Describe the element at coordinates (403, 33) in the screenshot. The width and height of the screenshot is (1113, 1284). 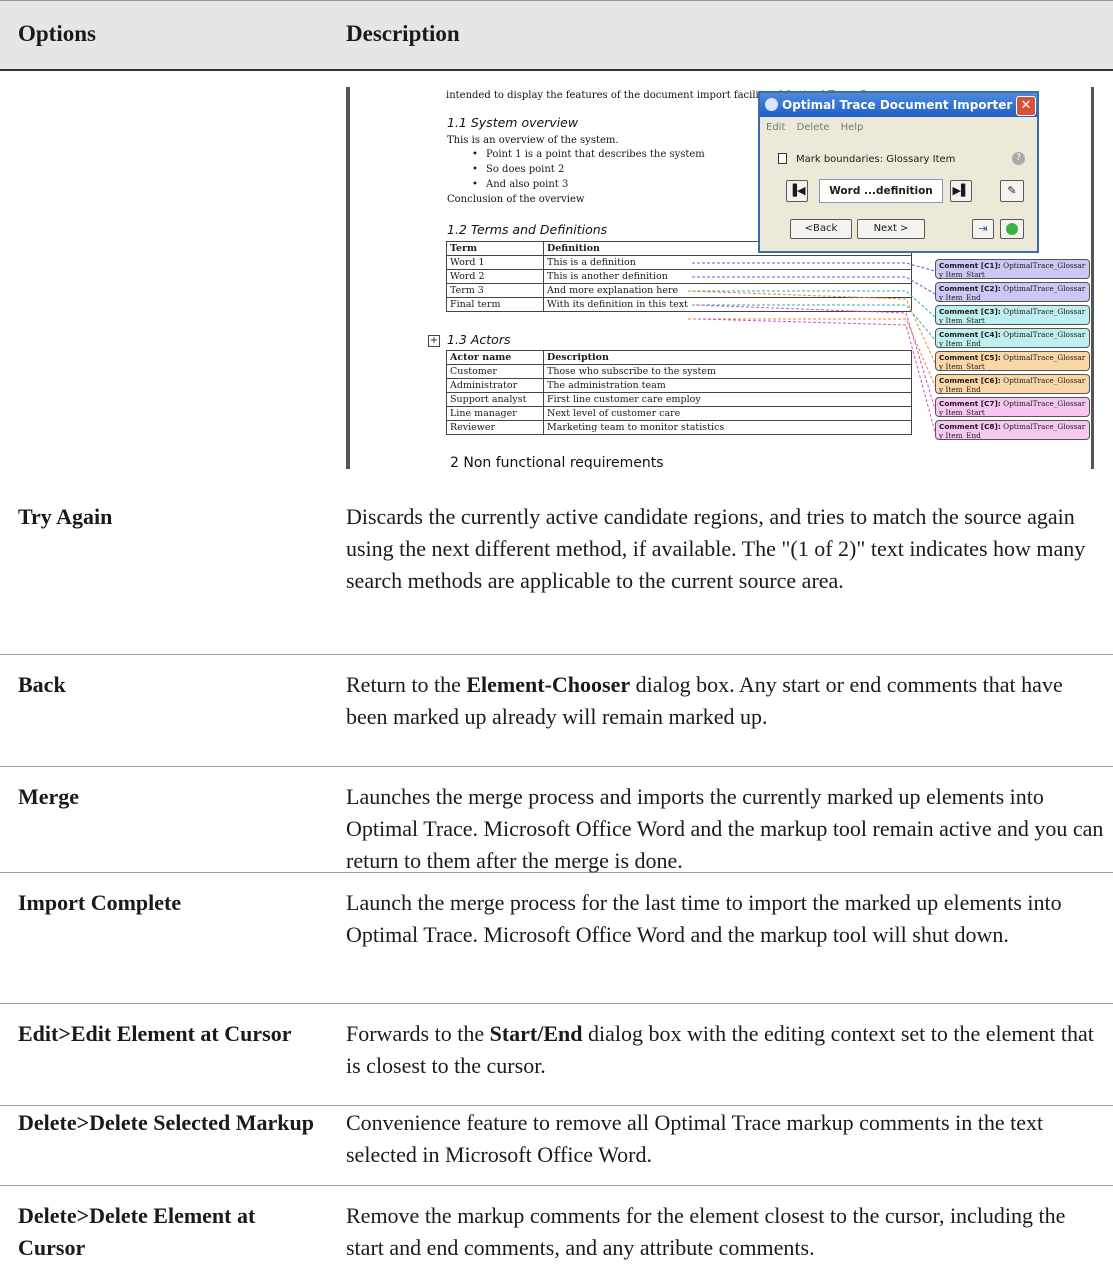
I see `description-column-header: Description` at that location.